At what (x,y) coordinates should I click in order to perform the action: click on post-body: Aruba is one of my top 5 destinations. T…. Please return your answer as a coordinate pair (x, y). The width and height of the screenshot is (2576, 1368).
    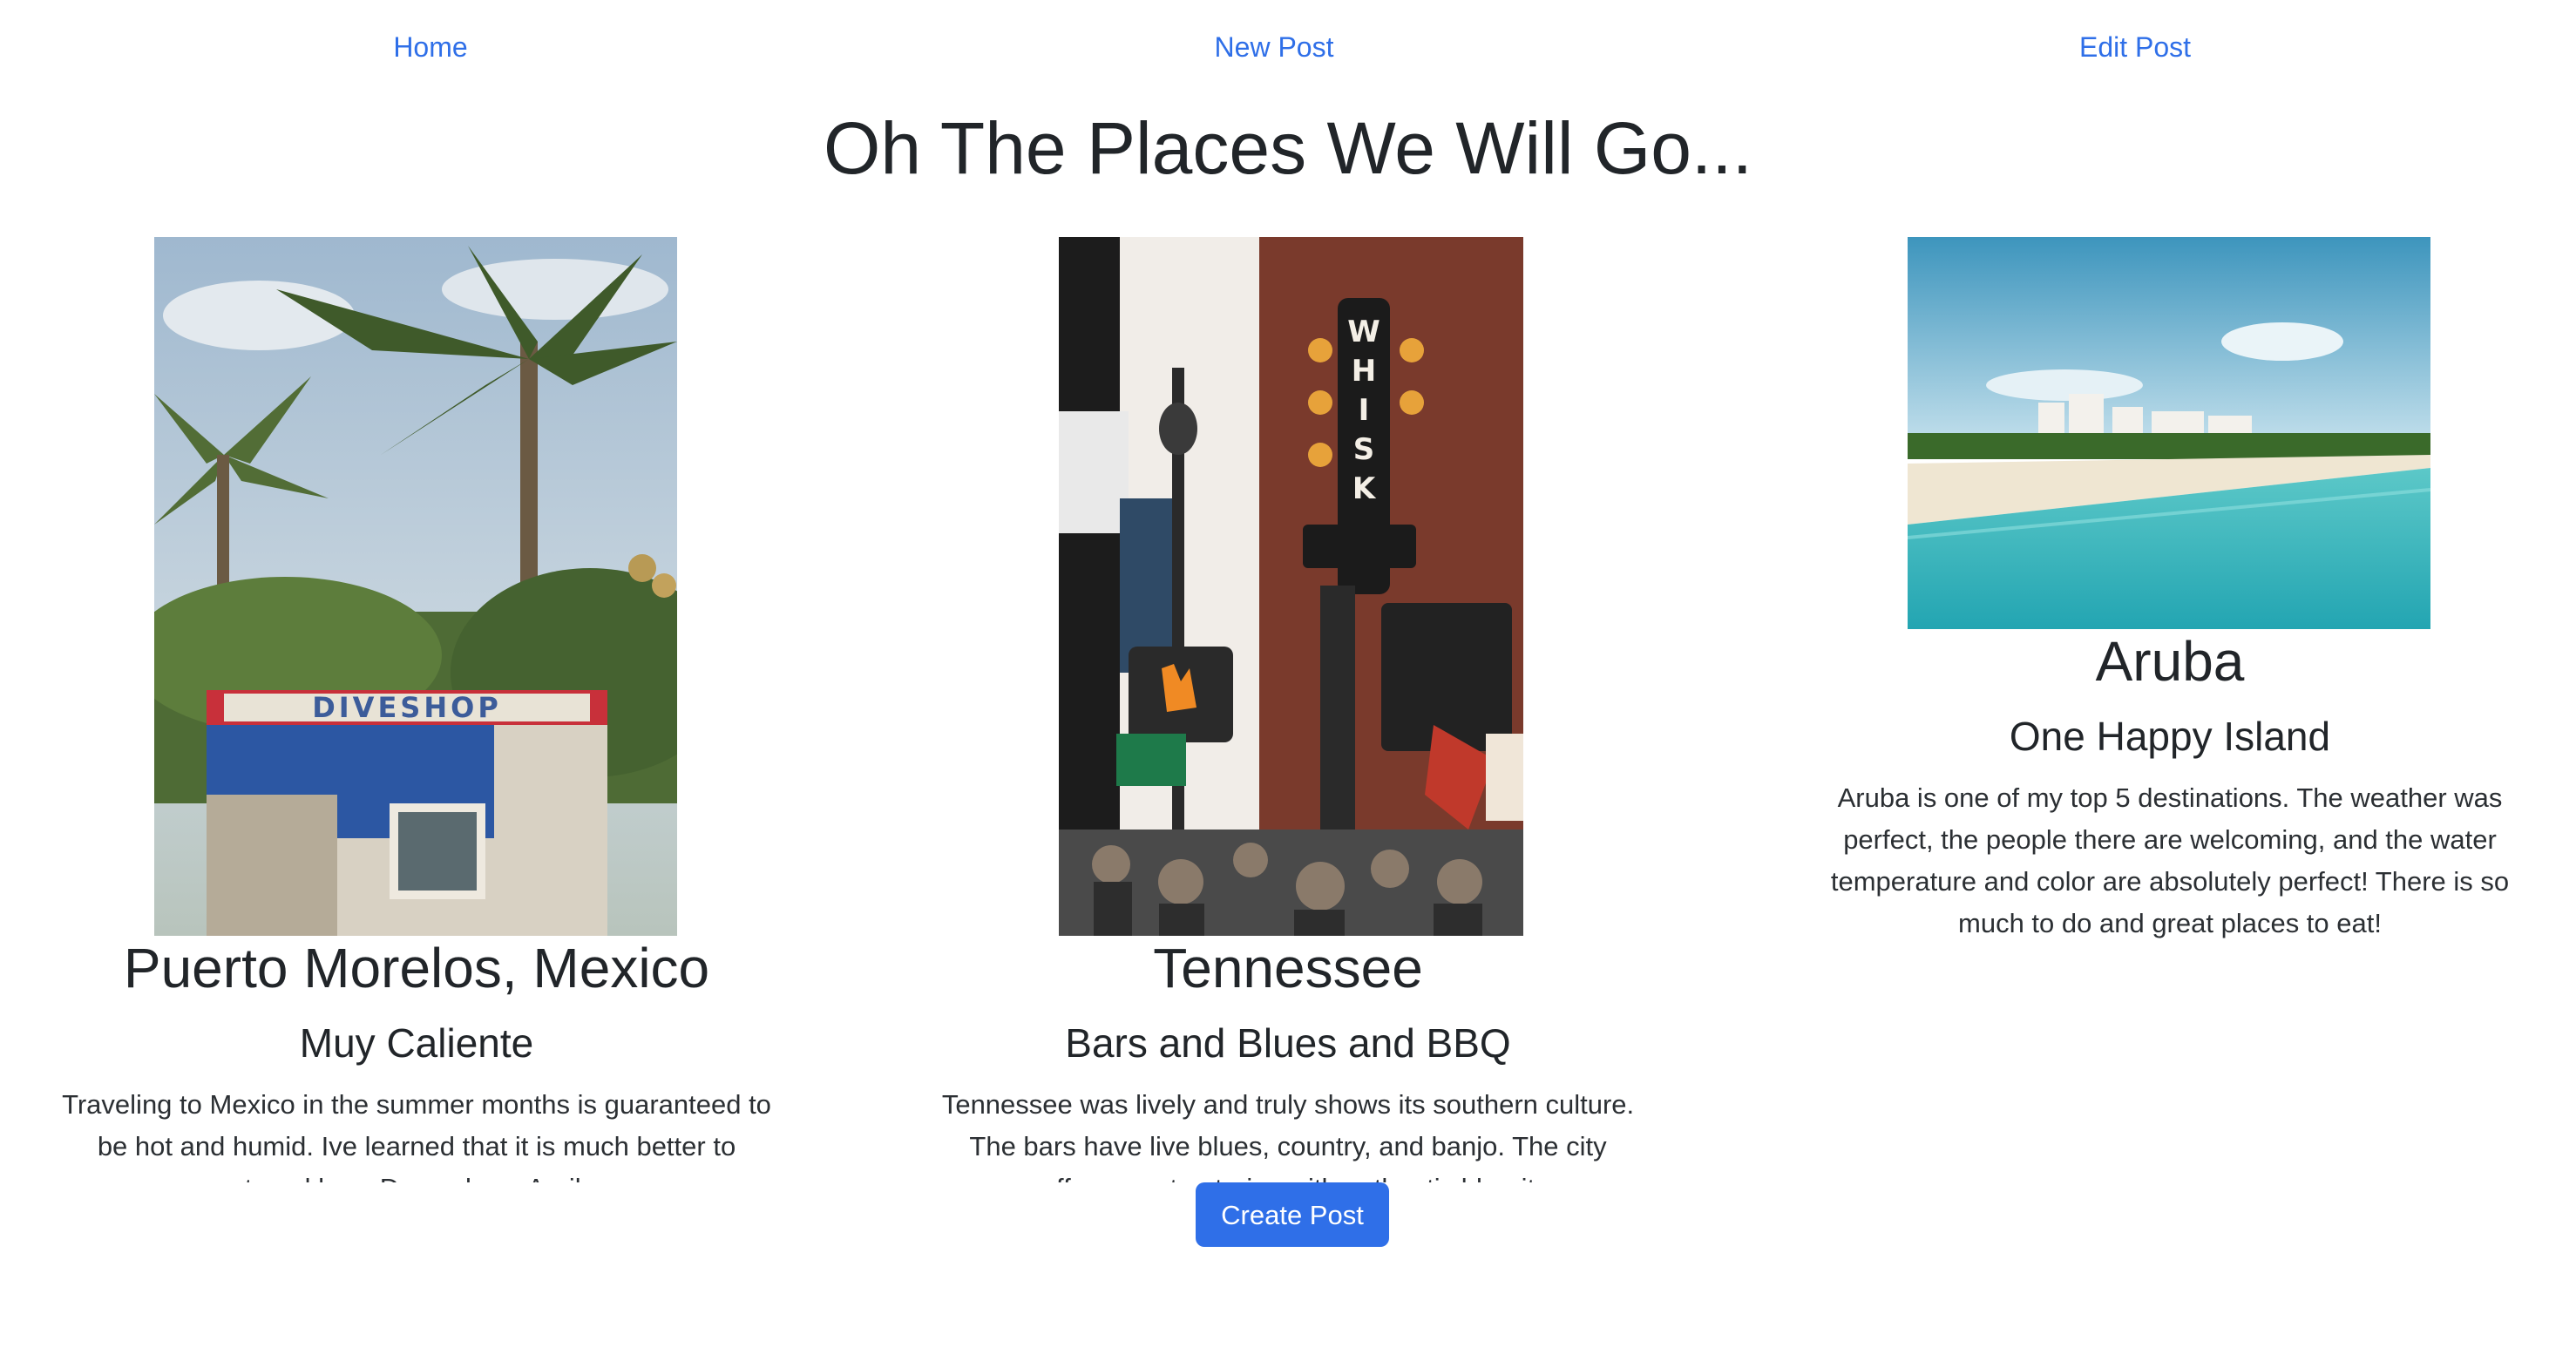
    Looking at the image, I should click on (2170, 860).